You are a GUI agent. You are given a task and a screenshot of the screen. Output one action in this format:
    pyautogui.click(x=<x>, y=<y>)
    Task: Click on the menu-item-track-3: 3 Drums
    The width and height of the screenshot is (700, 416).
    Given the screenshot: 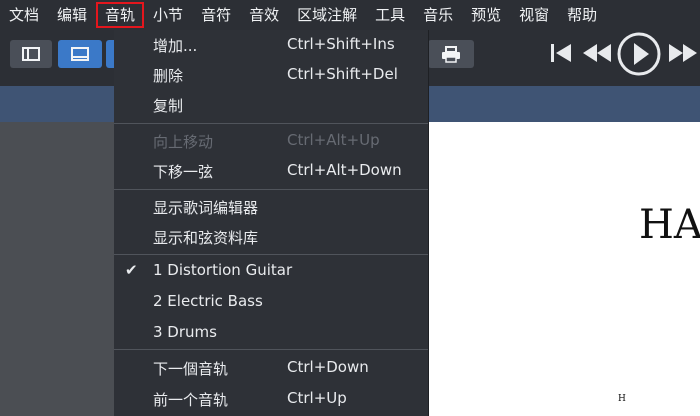 What is the action you would take?
    pyautogui.click(x=271, y=333)
    